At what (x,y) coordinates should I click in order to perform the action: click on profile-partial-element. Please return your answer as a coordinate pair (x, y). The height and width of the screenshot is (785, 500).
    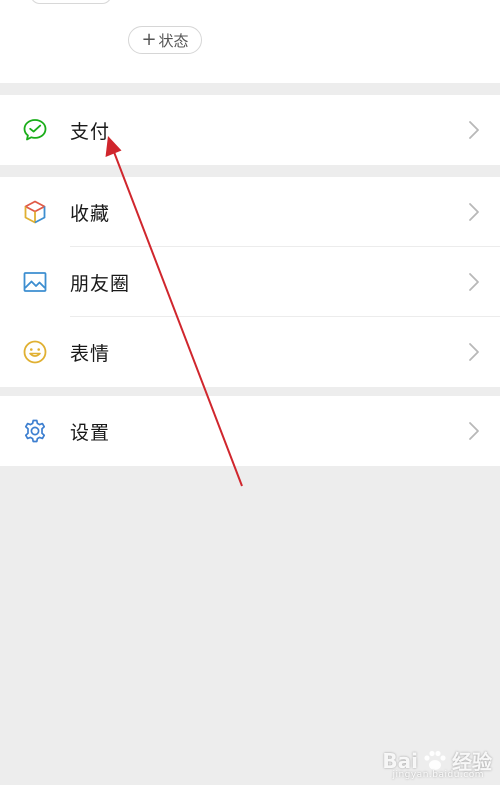
    Looking at the image, I should click on (71, 2).